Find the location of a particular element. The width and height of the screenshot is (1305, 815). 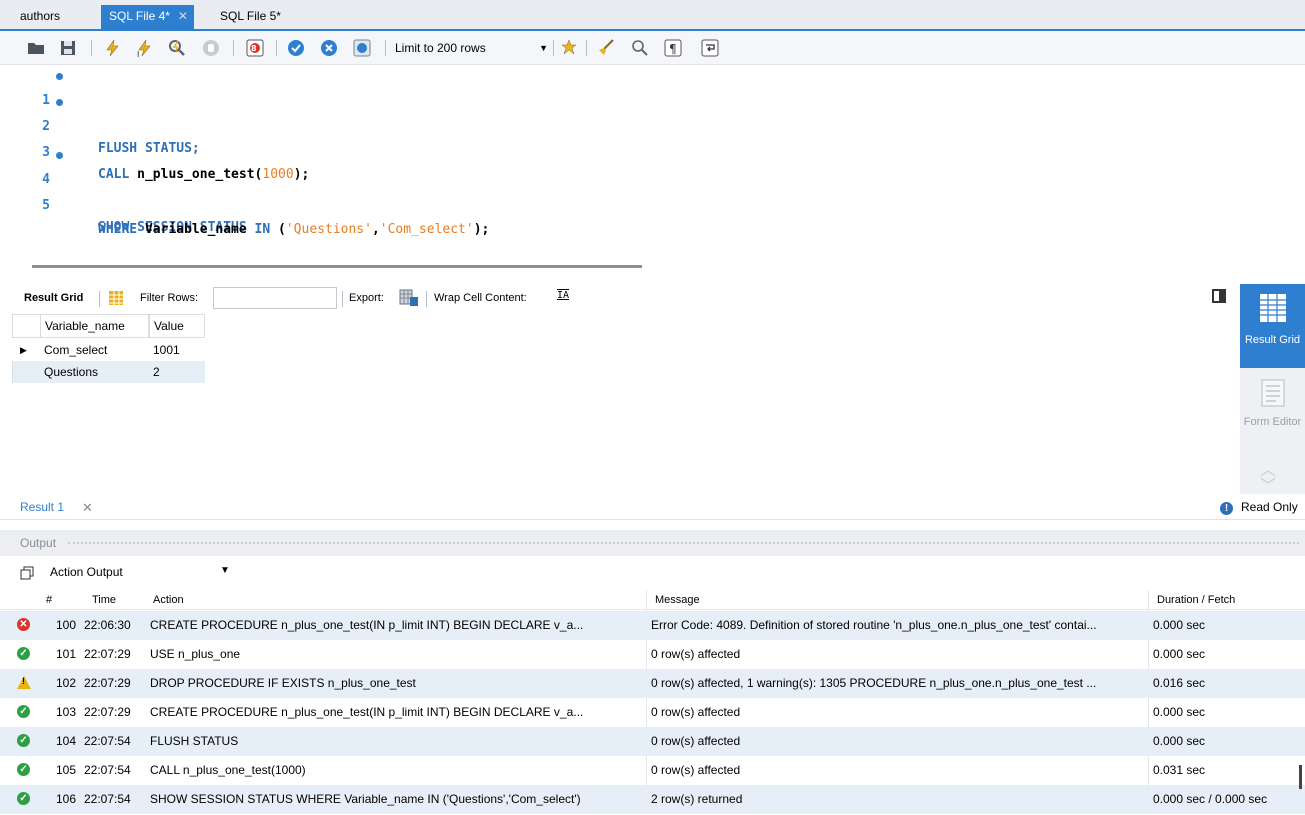

limit-rows-select: Limit to 200 rows ▼ is located at coordinates (472, 48).